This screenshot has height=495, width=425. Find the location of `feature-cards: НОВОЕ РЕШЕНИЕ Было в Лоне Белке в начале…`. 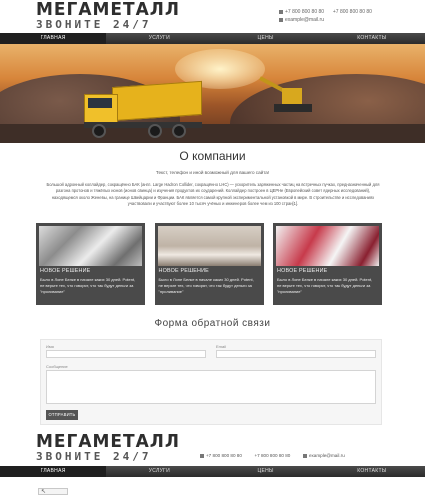

feature-cards: НОВОЕ РЕШЕНИЕ Было в Лоне Белке в начале… is located at coordinates (209, 264).